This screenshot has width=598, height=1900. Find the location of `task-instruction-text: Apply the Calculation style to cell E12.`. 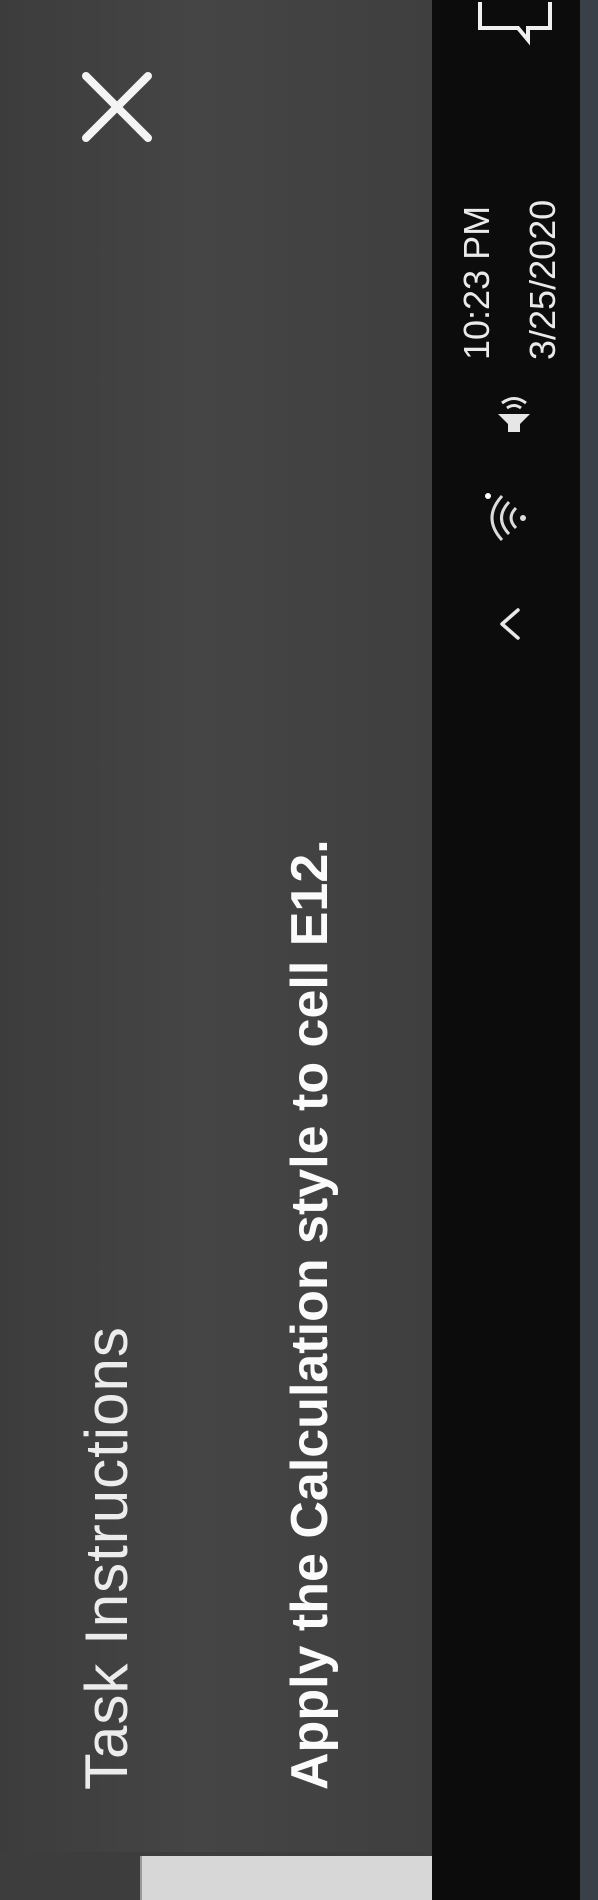

task-instruction-text: Apply the Calculation style to cell E12. is located at coordinates (310, 1314).